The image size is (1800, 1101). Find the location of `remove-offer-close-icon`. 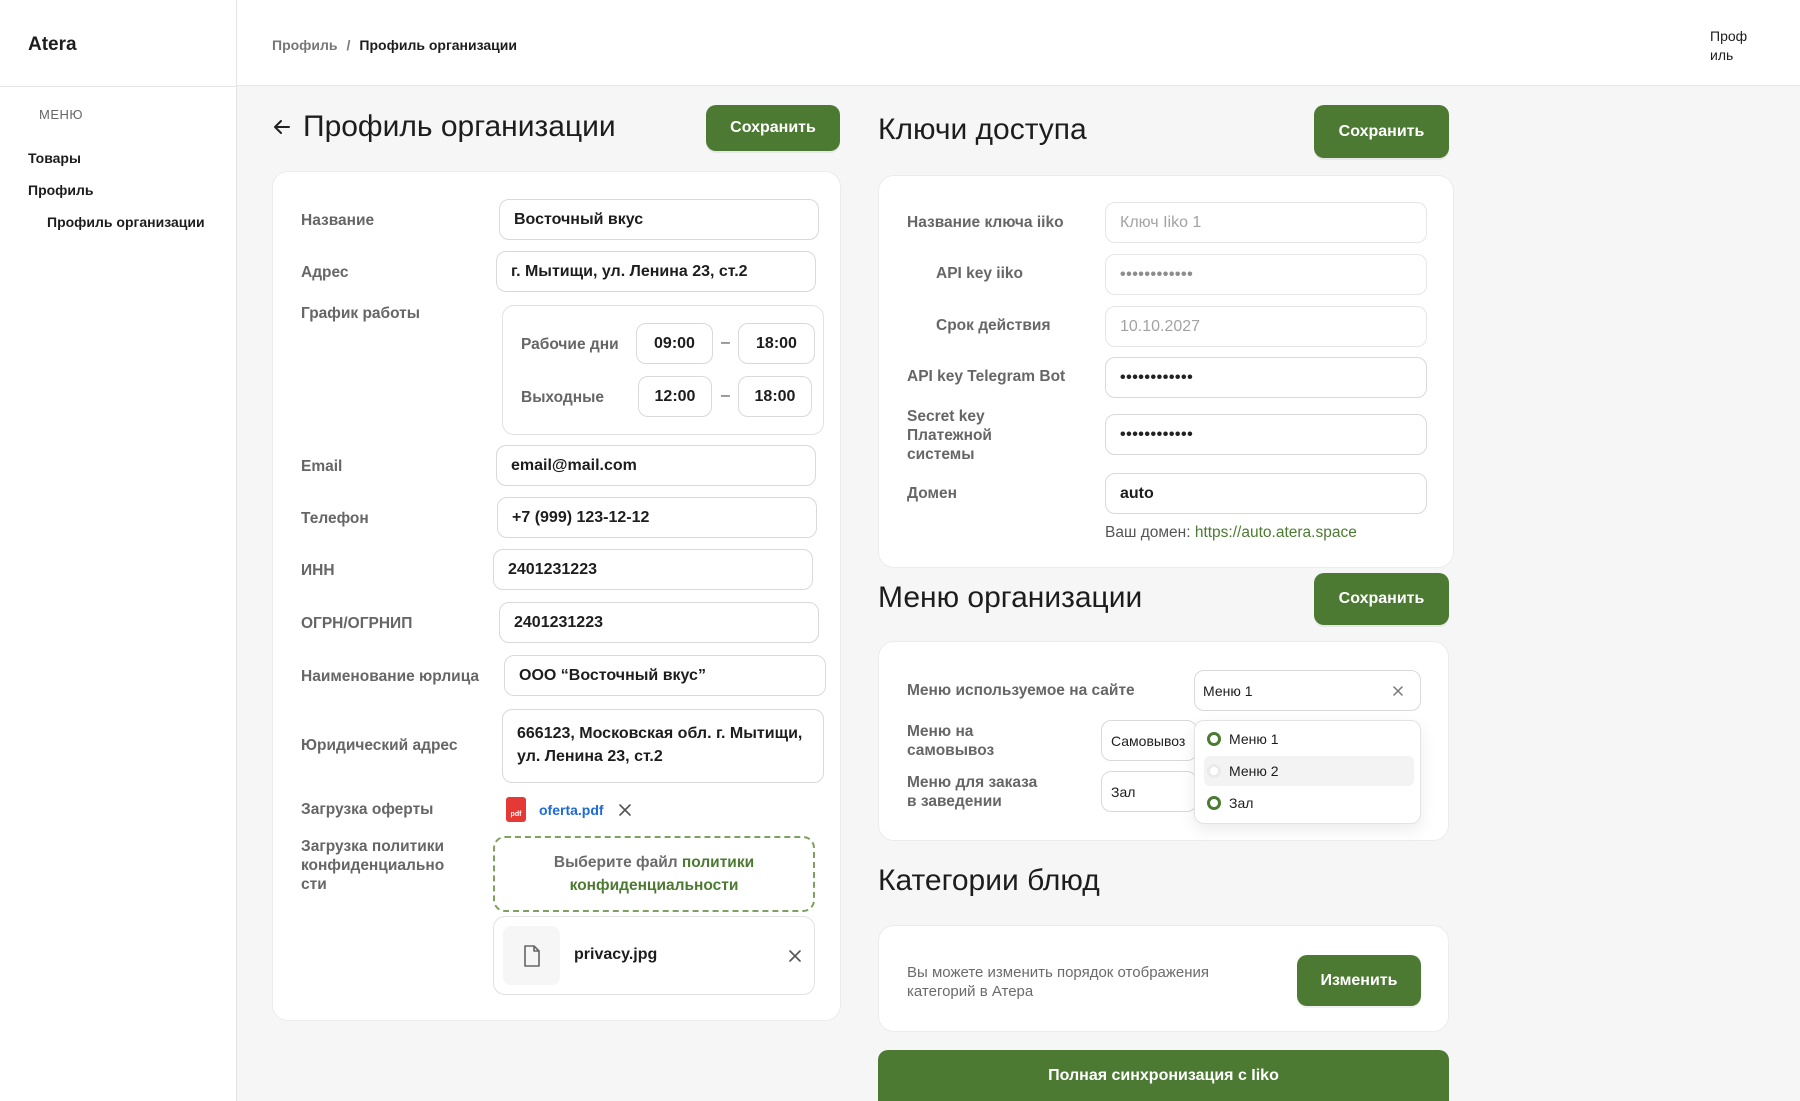

remove-offer-close-icon is located at coordinates (625, 810).